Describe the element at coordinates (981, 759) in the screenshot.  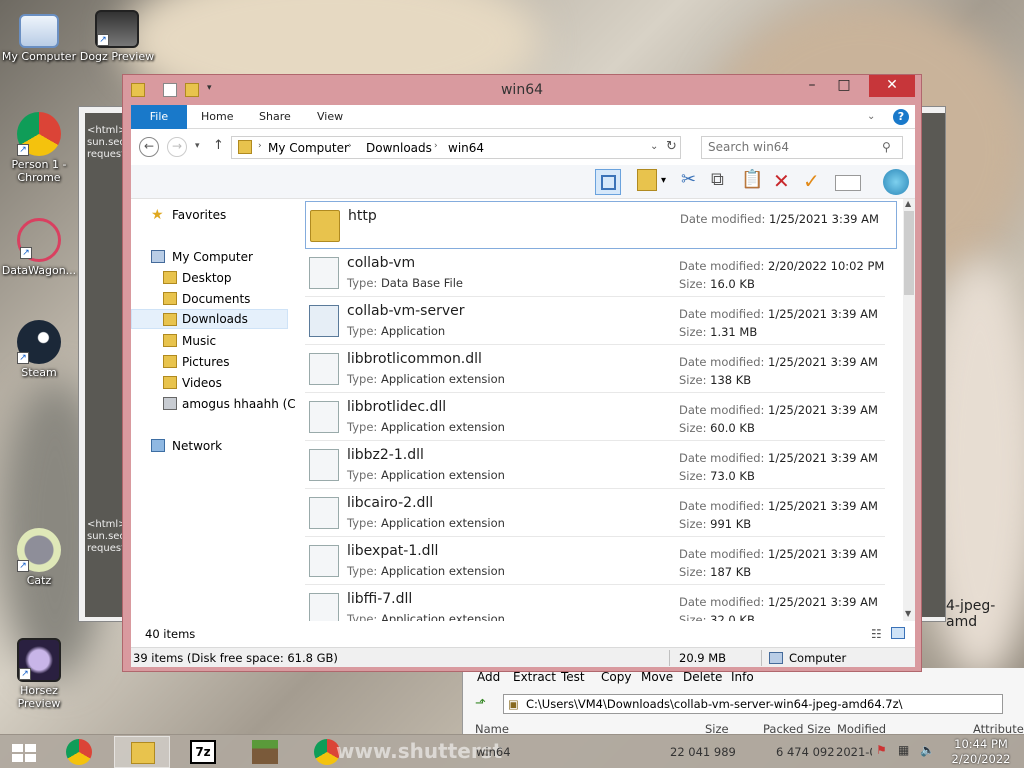
I see `clock-date: 2/20/2022` at that location.